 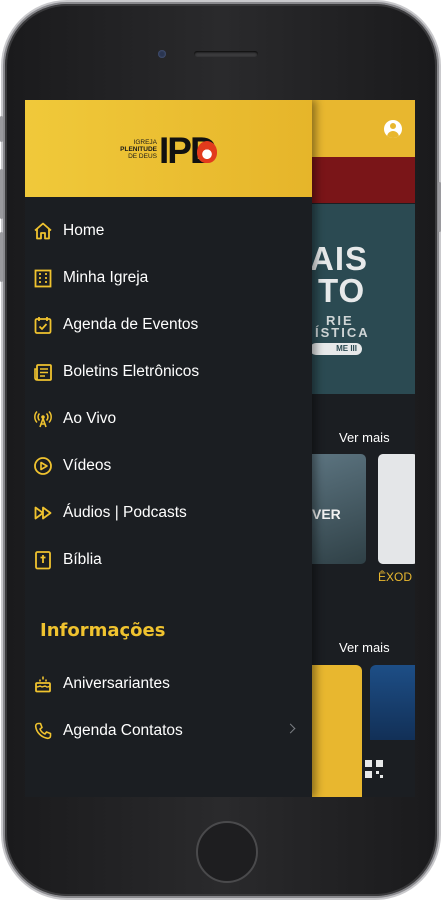 I want to click on logo-text-line2: PLENITUDE, so click(x=138, y=149).